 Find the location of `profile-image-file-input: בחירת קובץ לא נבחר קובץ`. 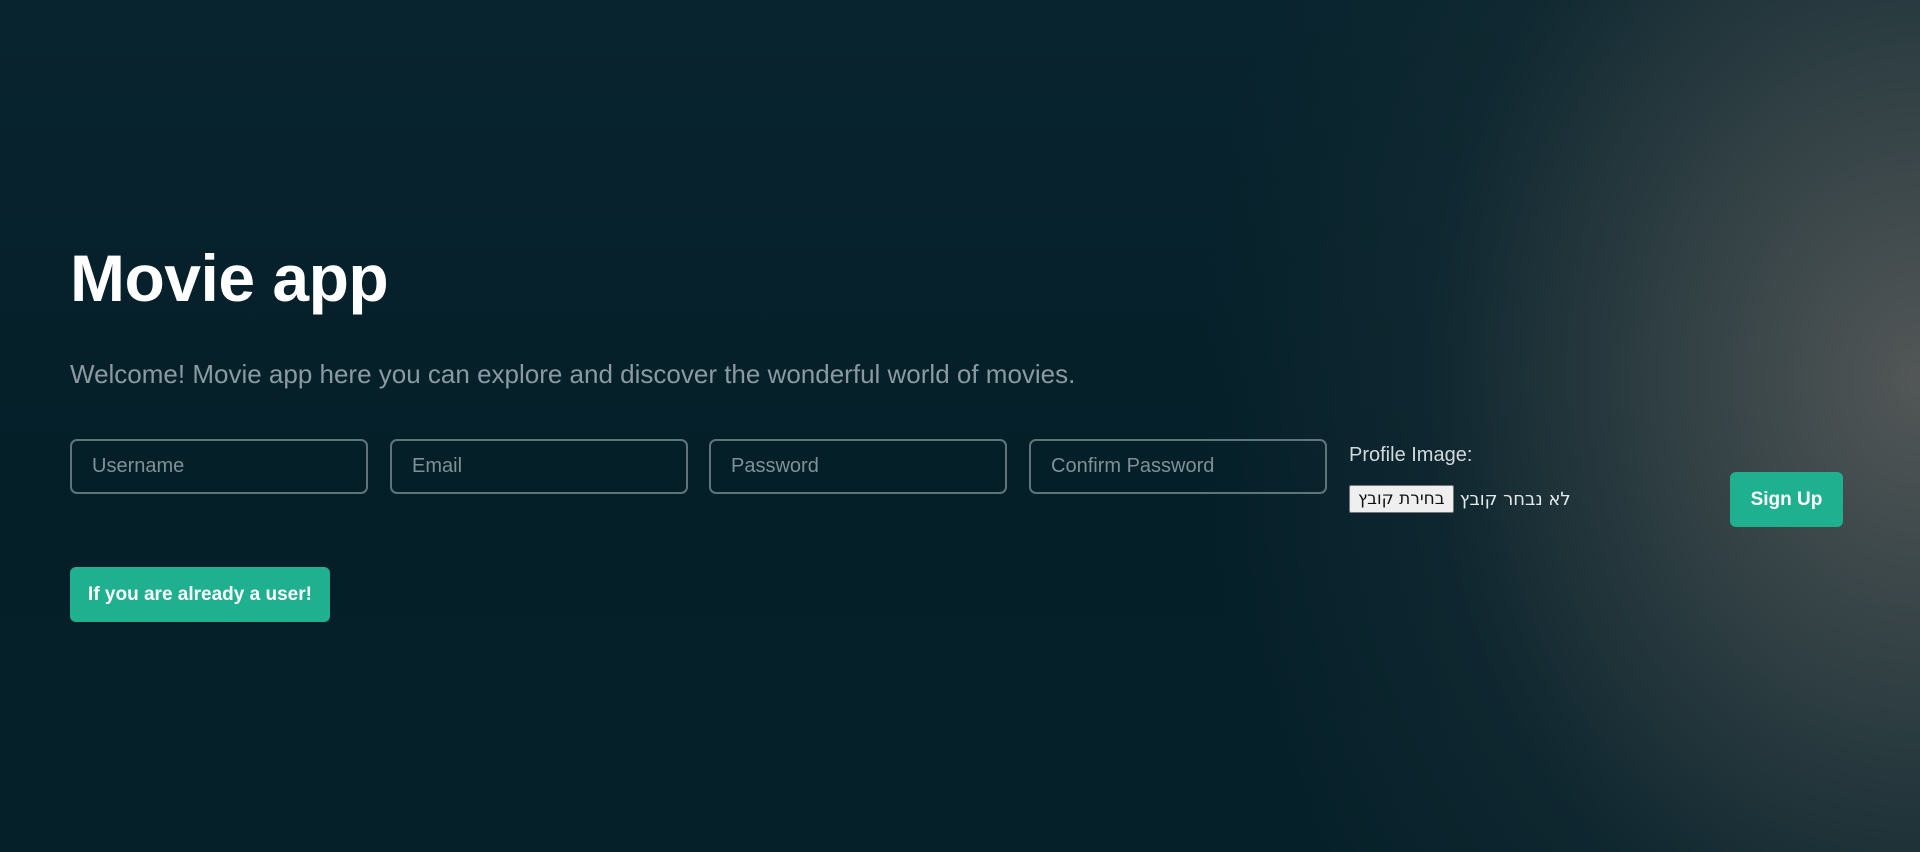

profile-image-file-input: בחירת קובץ לא נבחר קובץ is located at coordinates (1460, 499).